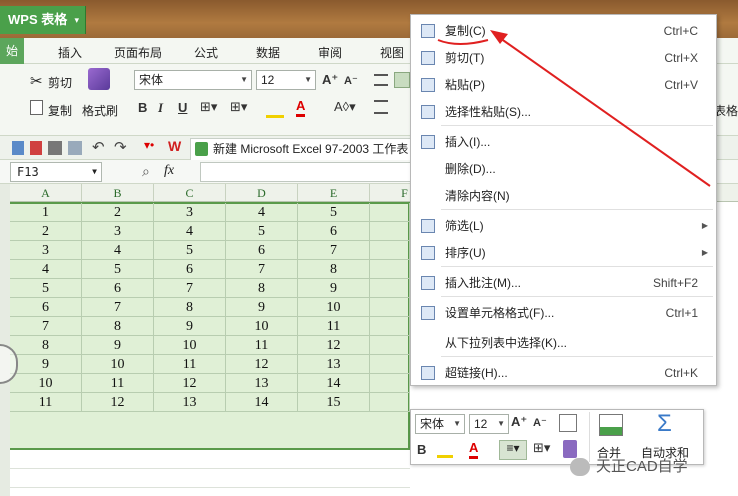 The height and width of the screenshot is (496, 738). I want to click on mini-font-color-icon: A, so click(474, 449).